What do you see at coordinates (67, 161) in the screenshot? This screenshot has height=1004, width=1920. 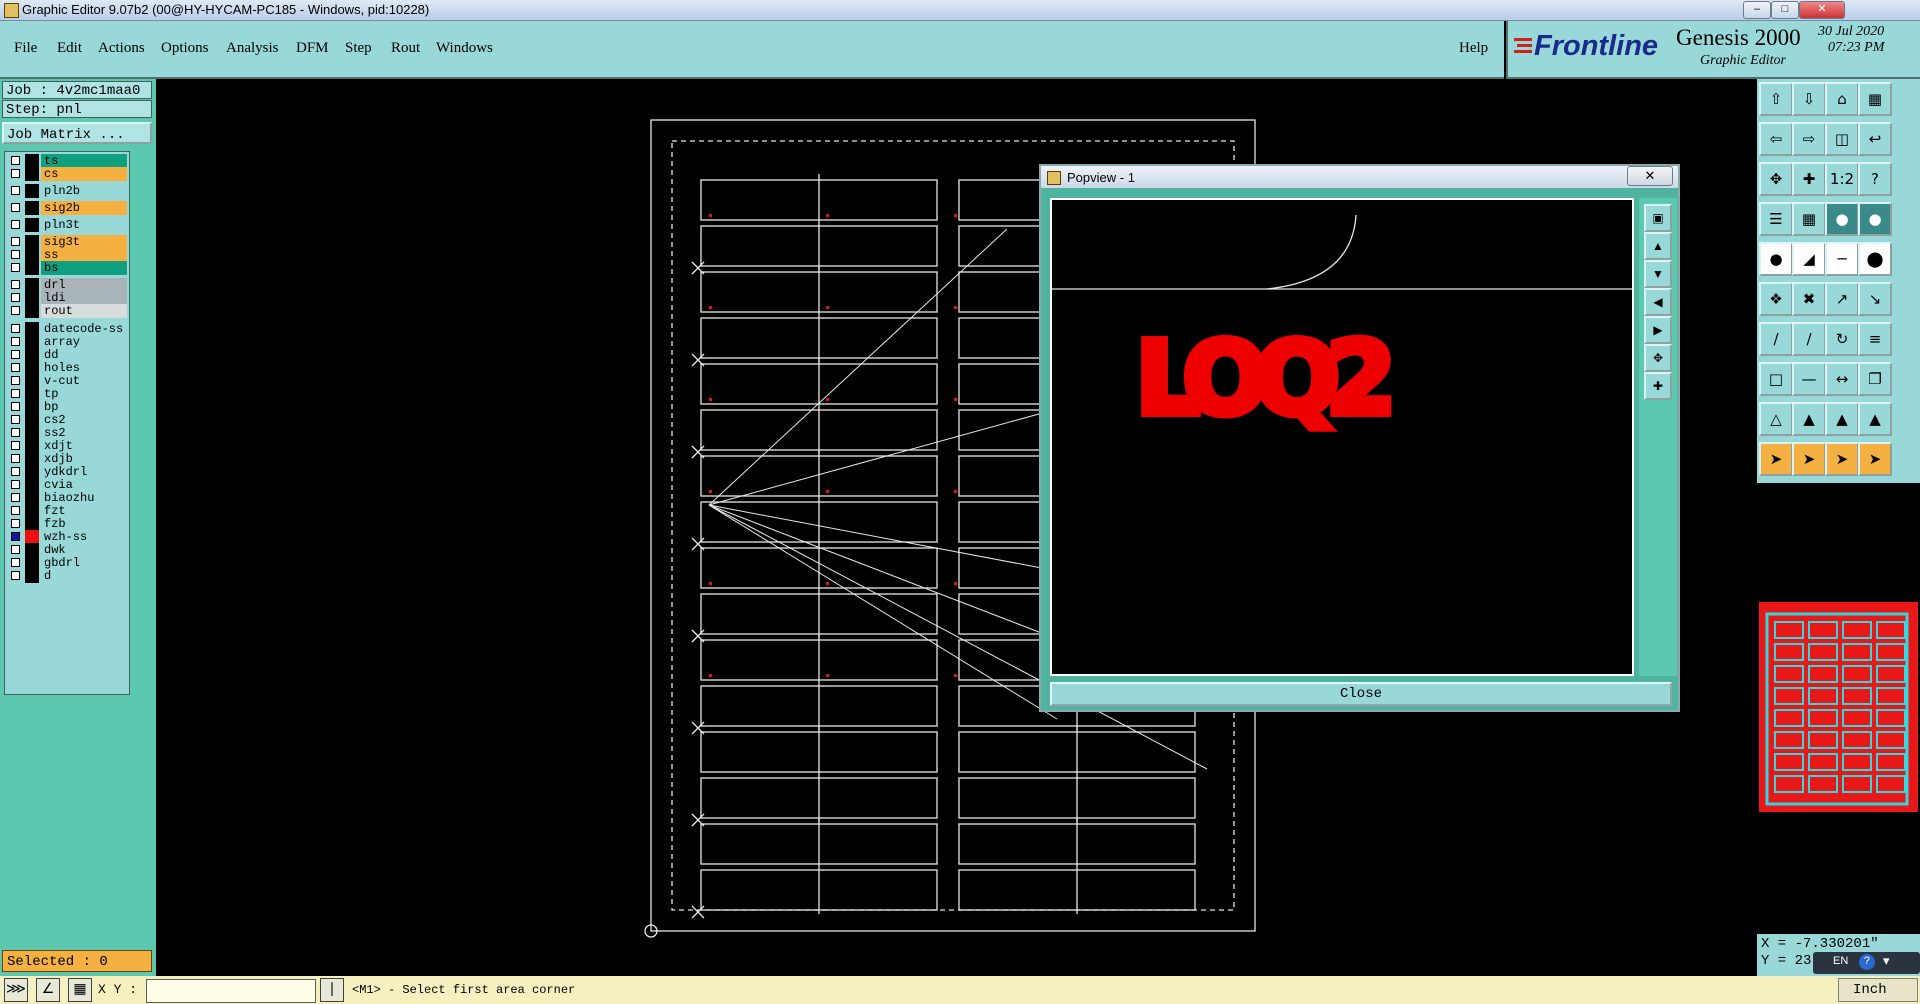 I see `layer-row-ts: ts` at bounding box center [67, 161].